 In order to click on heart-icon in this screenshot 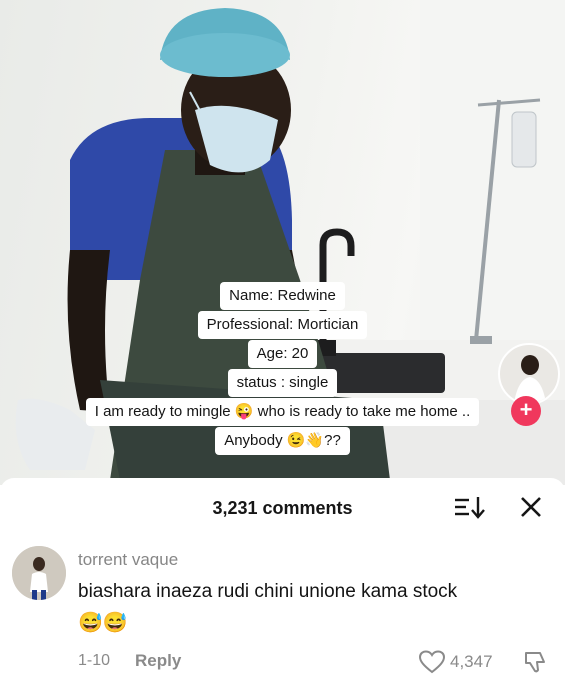, I will do `click(432, 662)`.